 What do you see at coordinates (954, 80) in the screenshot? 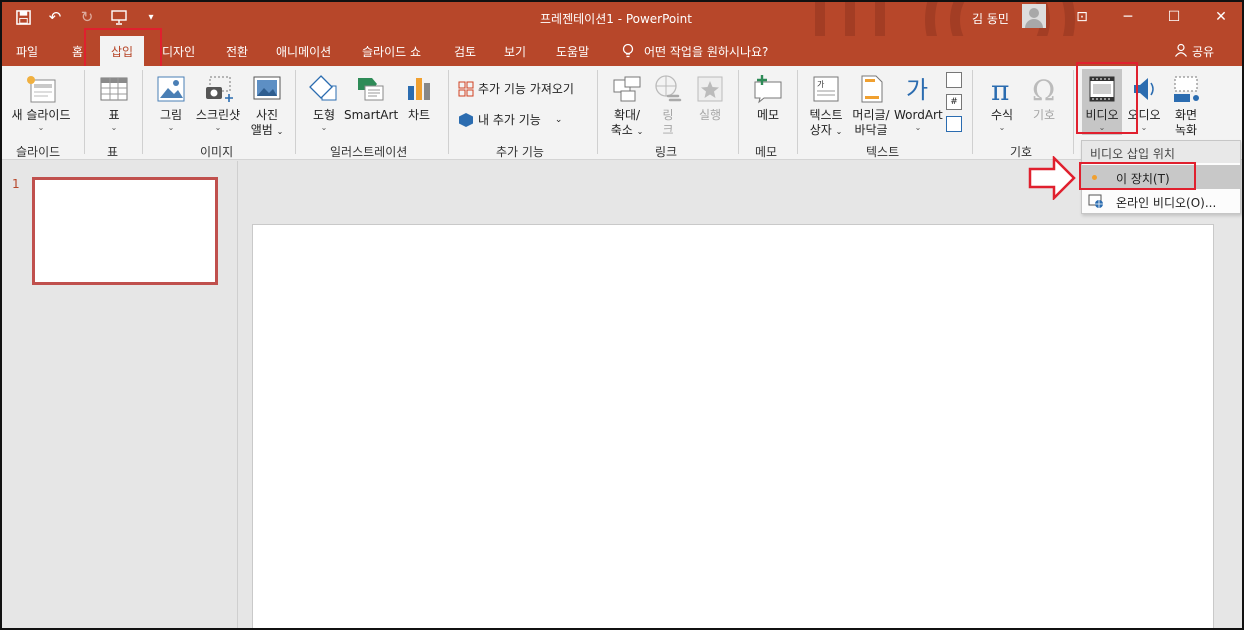
I see `date-time-icon` at bounding box center [954, 80].